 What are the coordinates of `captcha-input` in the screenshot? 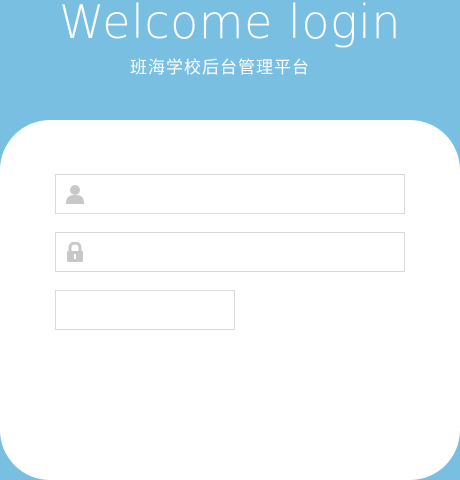 It's located at (145, 310).